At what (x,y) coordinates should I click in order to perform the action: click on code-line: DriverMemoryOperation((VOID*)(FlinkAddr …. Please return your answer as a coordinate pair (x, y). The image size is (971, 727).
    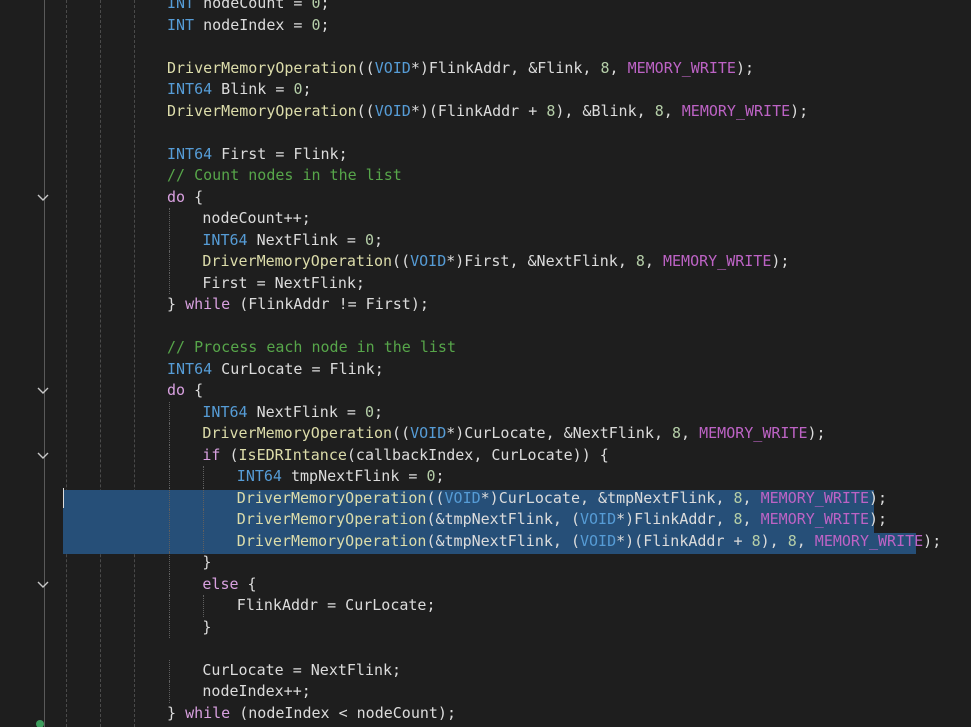
    Looking at the image, I should click on (487, 112).